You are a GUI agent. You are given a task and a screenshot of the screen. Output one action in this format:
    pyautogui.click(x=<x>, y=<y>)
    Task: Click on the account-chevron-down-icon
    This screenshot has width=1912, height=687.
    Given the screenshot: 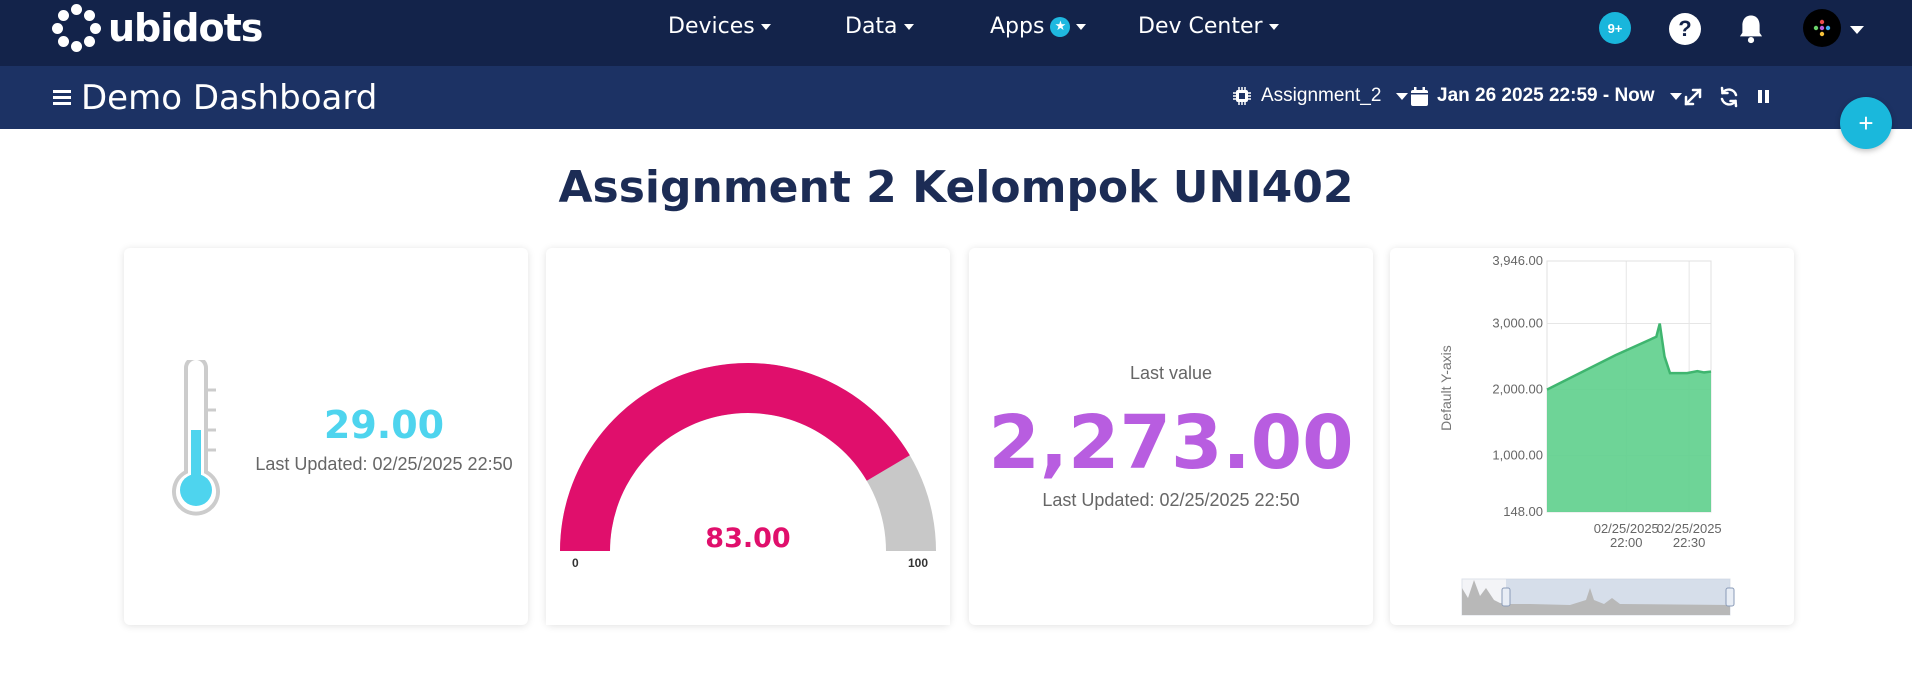 What is the action you would take?
    pyautogui.click(x=1857, y=30)
    